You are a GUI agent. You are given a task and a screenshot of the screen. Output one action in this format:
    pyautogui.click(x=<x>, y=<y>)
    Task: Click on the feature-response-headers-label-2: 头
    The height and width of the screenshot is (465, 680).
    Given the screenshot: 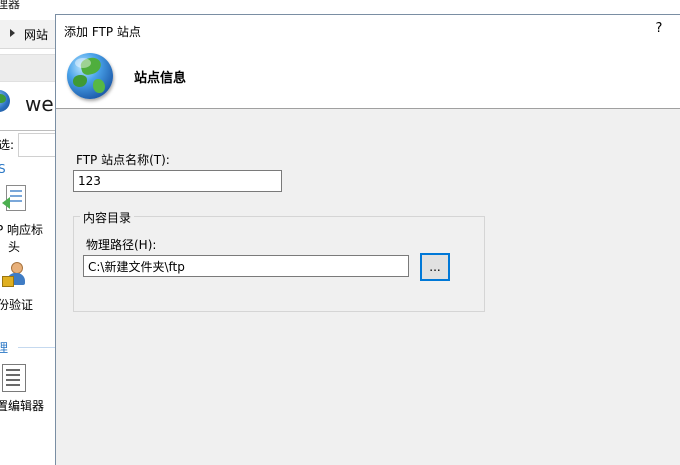 What is the action you would take?
    pyautogui.click(x=14, y=246)
    